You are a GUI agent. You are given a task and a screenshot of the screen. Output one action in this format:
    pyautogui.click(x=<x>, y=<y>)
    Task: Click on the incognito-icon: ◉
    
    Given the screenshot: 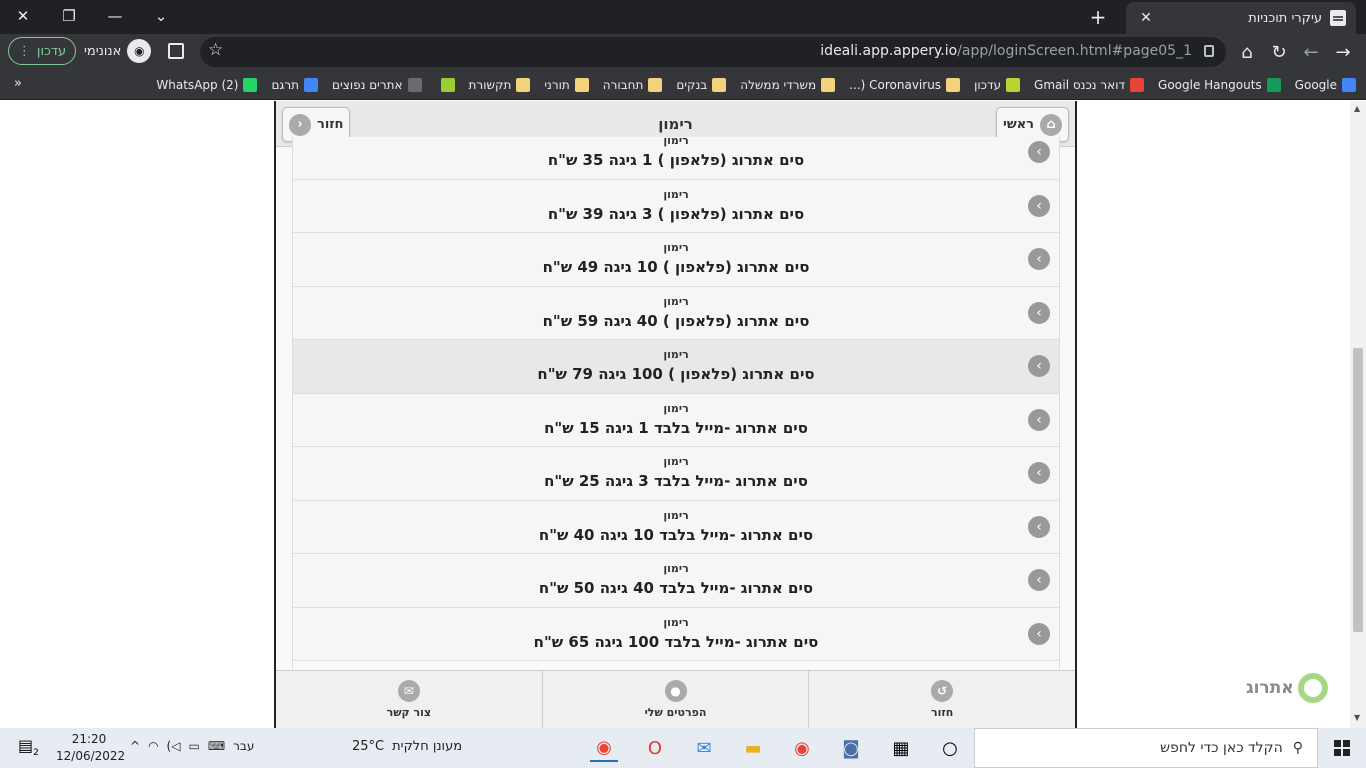 What is the action you would take?
    pyautogui.click(x=139, y=51)
    